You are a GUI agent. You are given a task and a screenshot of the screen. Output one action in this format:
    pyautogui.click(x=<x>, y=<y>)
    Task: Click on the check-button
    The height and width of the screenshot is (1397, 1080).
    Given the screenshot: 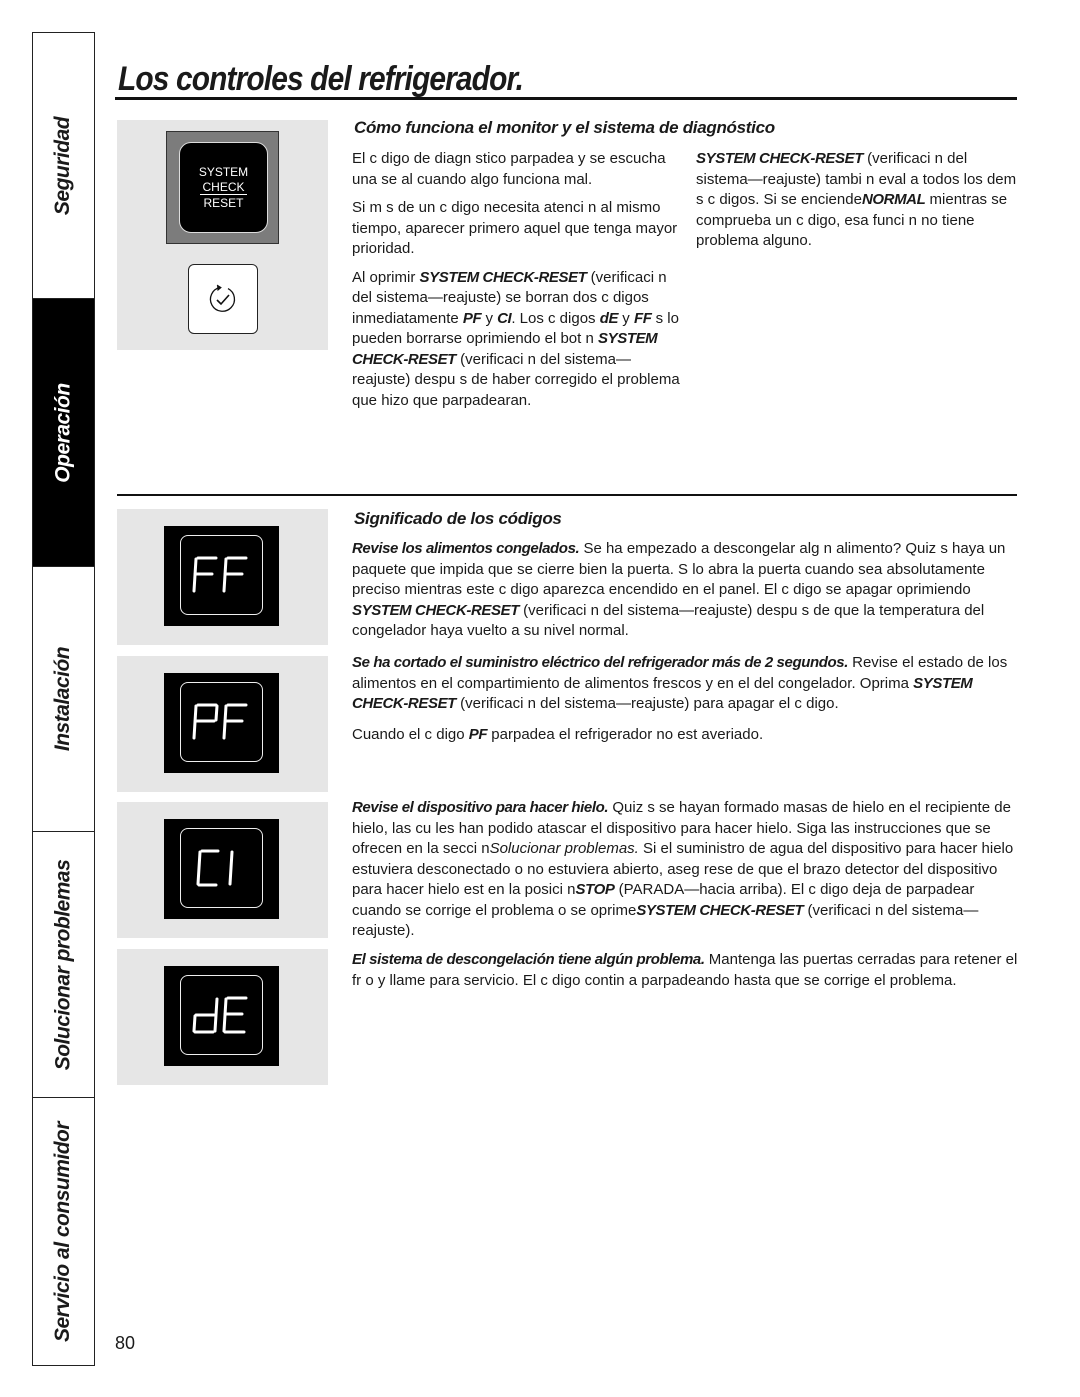 What is the action you would take?
    pyautogui.click(x=223, y=299)
    